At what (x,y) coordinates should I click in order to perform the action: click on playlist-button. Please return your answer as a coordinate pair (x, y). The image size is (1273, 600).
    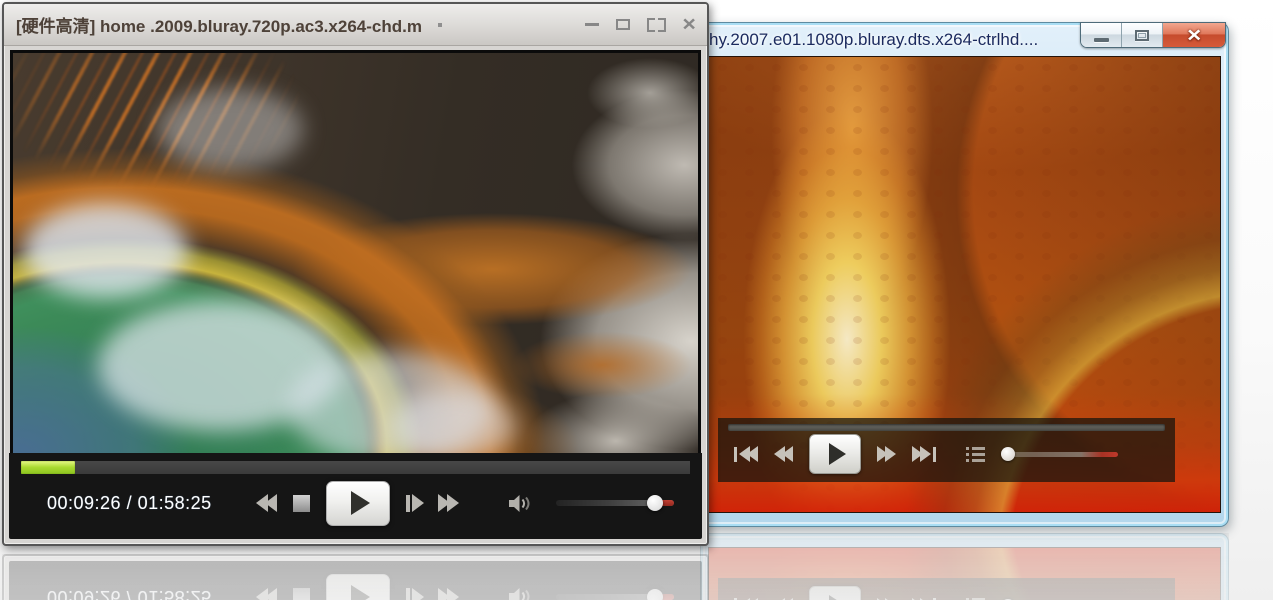
    Looking at the image, I should click on (975, 454).